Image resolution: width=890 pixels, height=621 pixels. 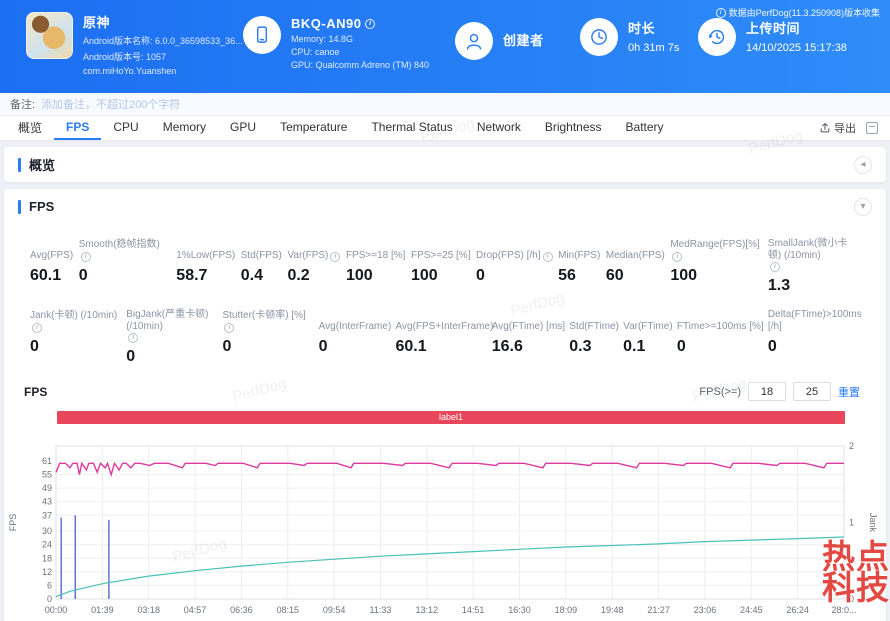 What do you see at coordinates (360, 23) in the screenshot?
I see `device-name-row: BKQ-AN90 i` at bounding box center [360, 23].